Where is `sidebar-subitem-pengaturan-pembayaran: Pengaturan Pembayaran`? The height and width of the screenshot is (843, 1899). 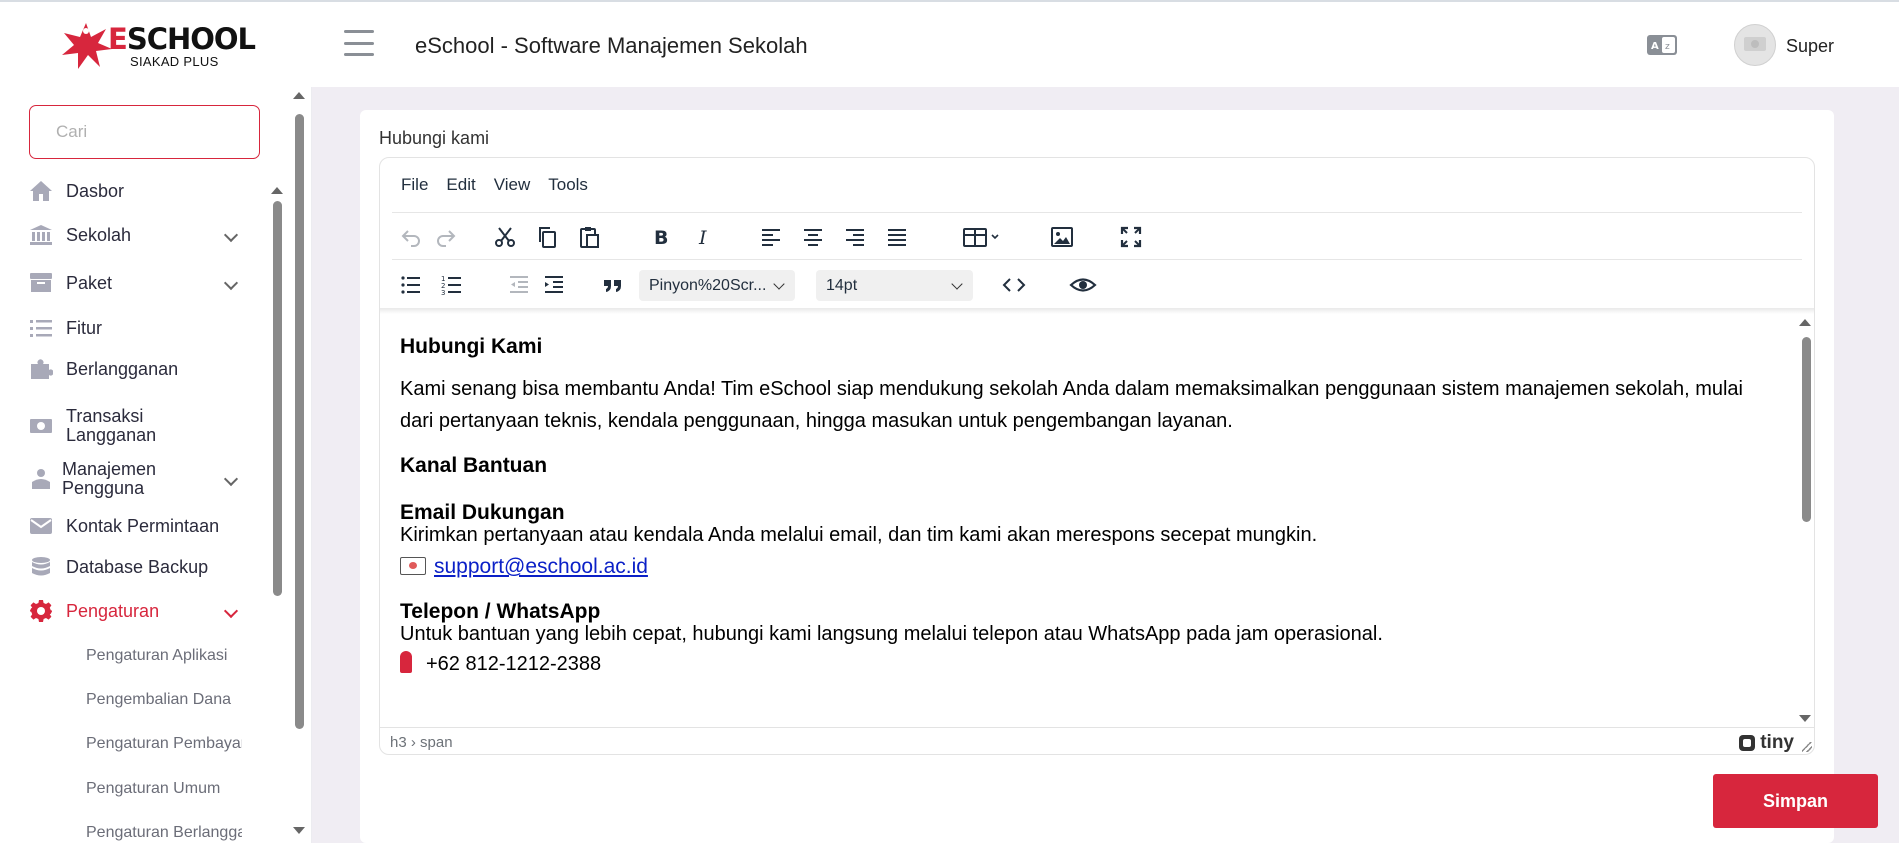
sidebar-subitem-pengaturan-pembayaran: Pengaturan Pembayaran is located at coordinates (164, 744).